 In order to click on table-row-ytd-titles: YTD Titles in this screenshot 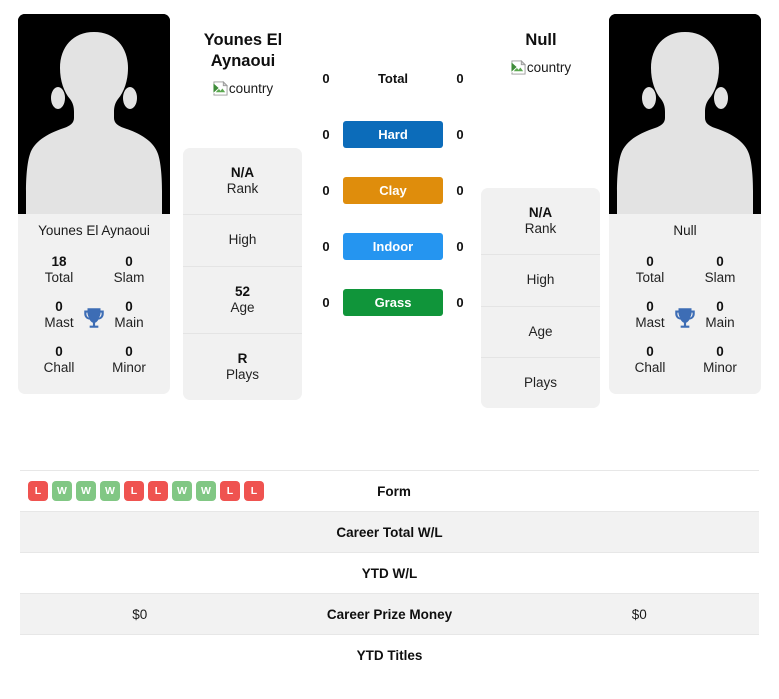, I will do `click(389, 654)`.